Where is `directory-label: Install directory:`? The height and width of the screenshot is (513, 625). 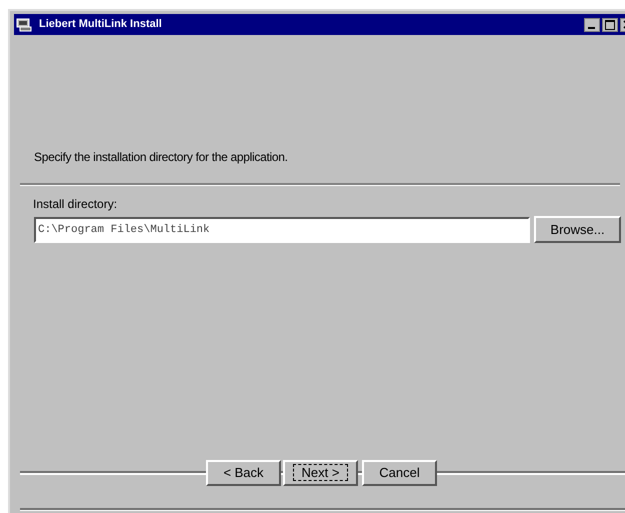
directory-label: Install directory: is located at coordinates (75, 204).